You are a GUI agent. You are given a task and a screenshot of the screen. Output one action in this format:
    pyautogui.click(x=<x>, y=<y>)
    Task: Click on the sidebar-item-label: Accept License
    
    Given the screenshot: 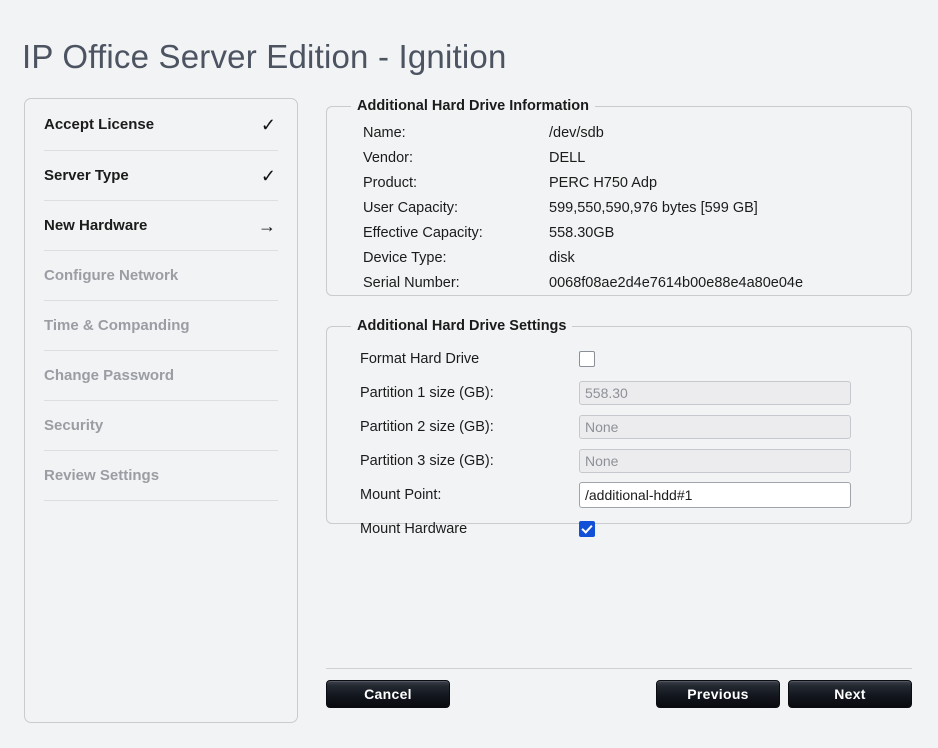 What is the action you would take?
    pyautogui.click(x=99, y=124)
    